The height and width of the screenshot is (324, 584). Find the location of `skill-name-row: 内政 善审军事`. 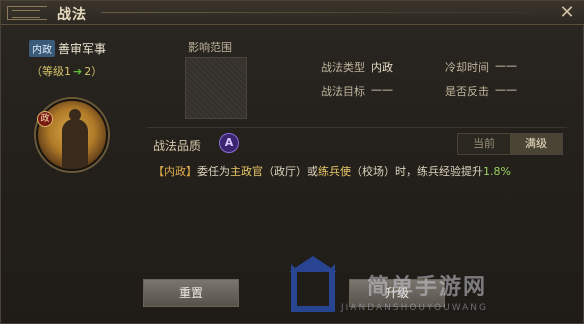

skill-name-row: 内政 善审军事 is located at coordinates (67, 48).